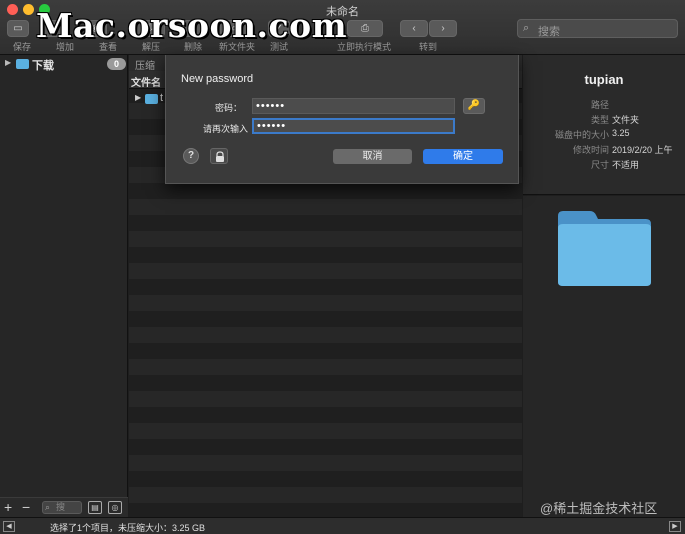 The width and height of the screenshot is (685, 534). I want to click on save-icon: ▭, so click(18, 28).